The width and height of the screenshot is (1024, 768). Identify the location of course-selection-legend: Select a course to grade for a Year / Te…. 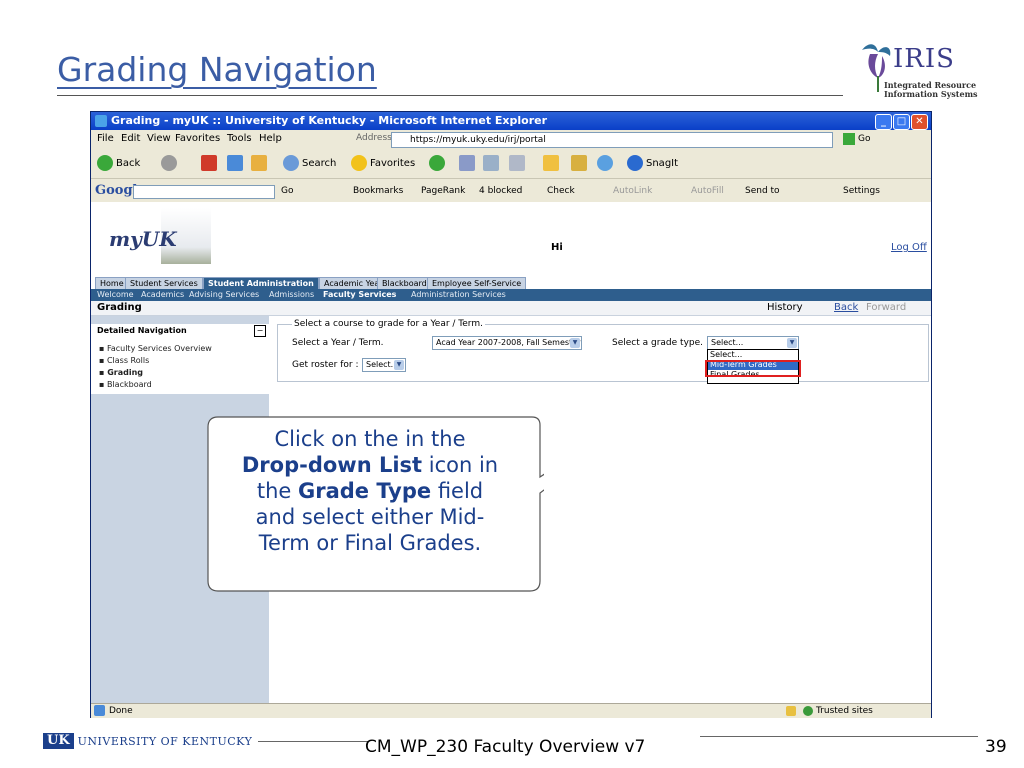
(388, 324).